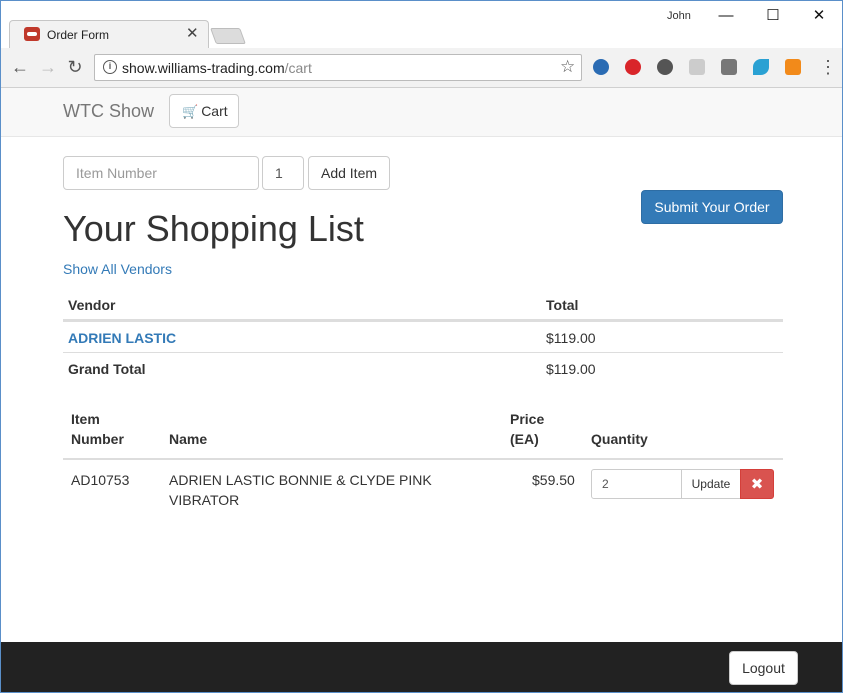  I want to click on cart-label: Cart, so click(214, 111).